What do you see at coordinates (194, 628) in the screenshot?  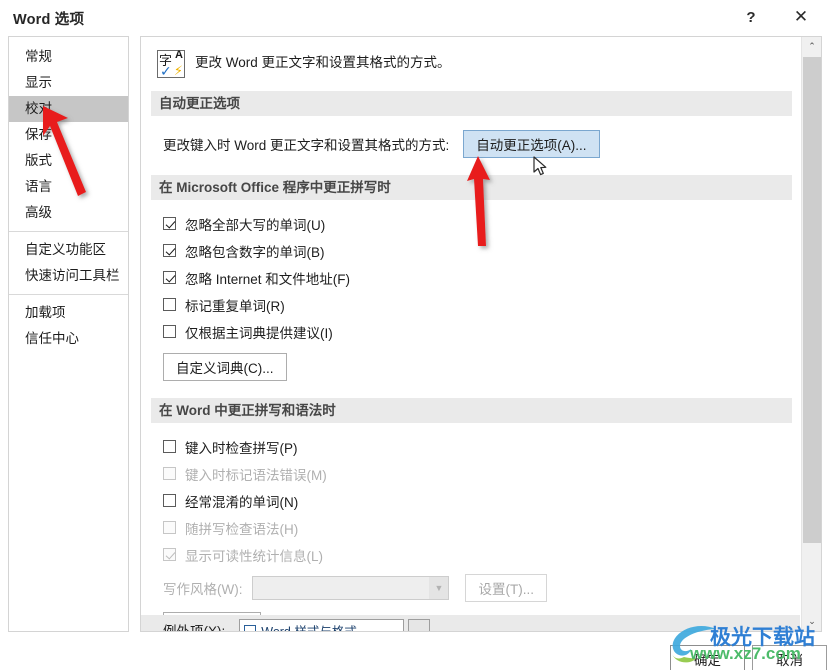 I see `exceptions-label: 例外项(X):` at bounding box center [194, 628].